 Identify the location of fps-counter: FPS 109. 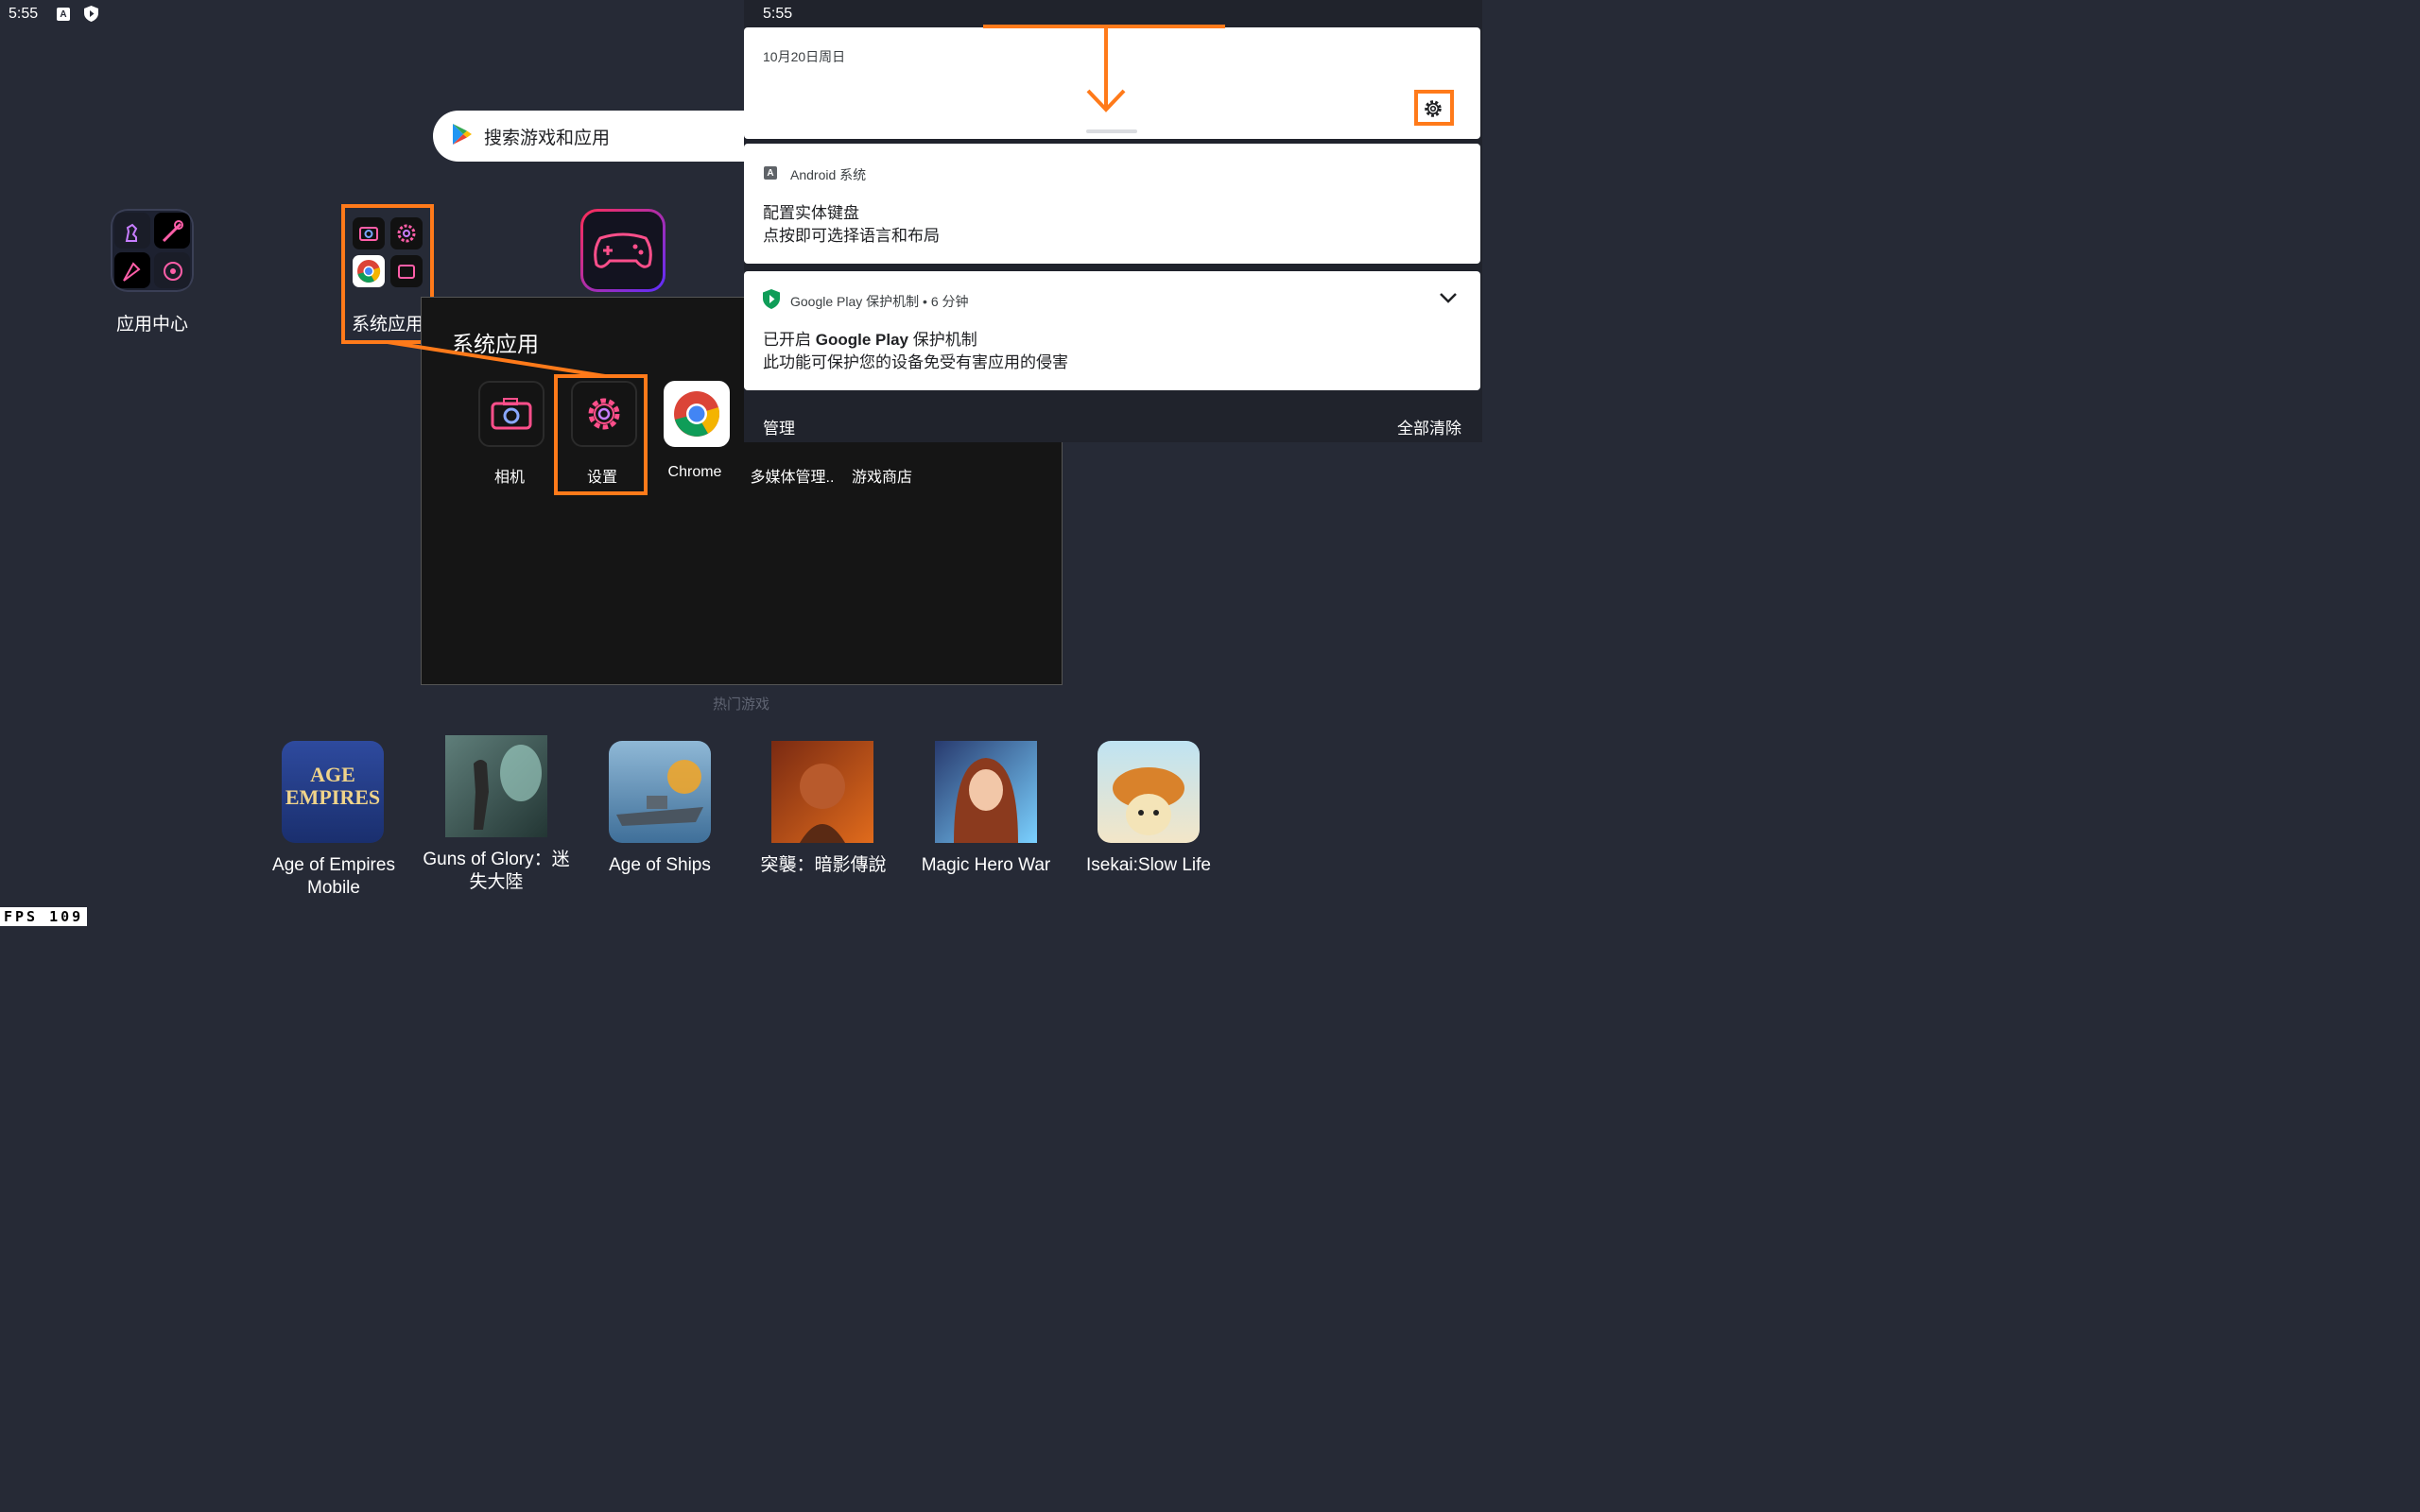
(44, 916).